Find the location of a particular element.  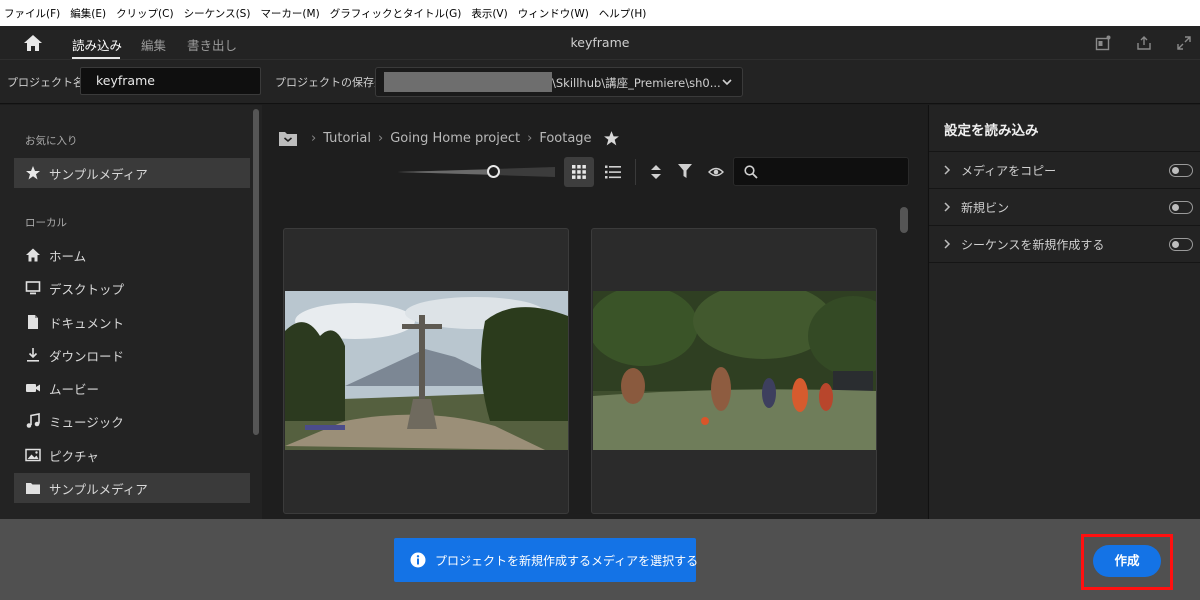

sidebar-item-pictures: ピクチャ is located at coordinates (132, 455).